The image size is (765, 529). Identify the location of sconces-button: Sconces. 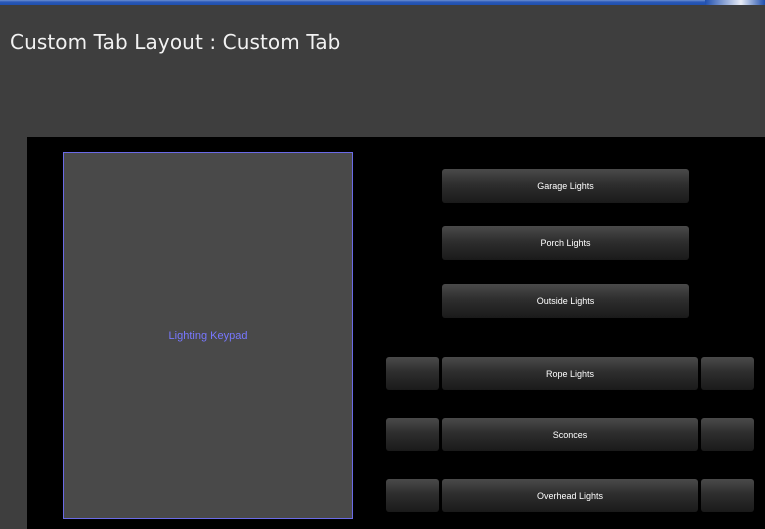
(570, 434).